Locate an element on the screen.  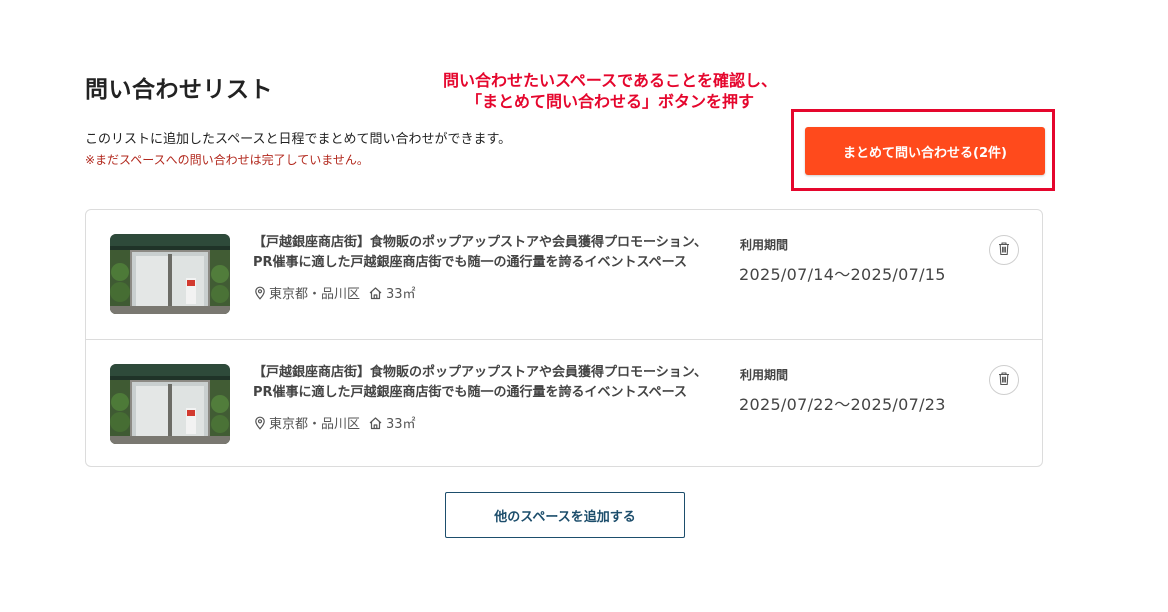
annotation-line-2: 「まとめて問い合わせる」ボタンを押す is located at coordinates (609, 101).